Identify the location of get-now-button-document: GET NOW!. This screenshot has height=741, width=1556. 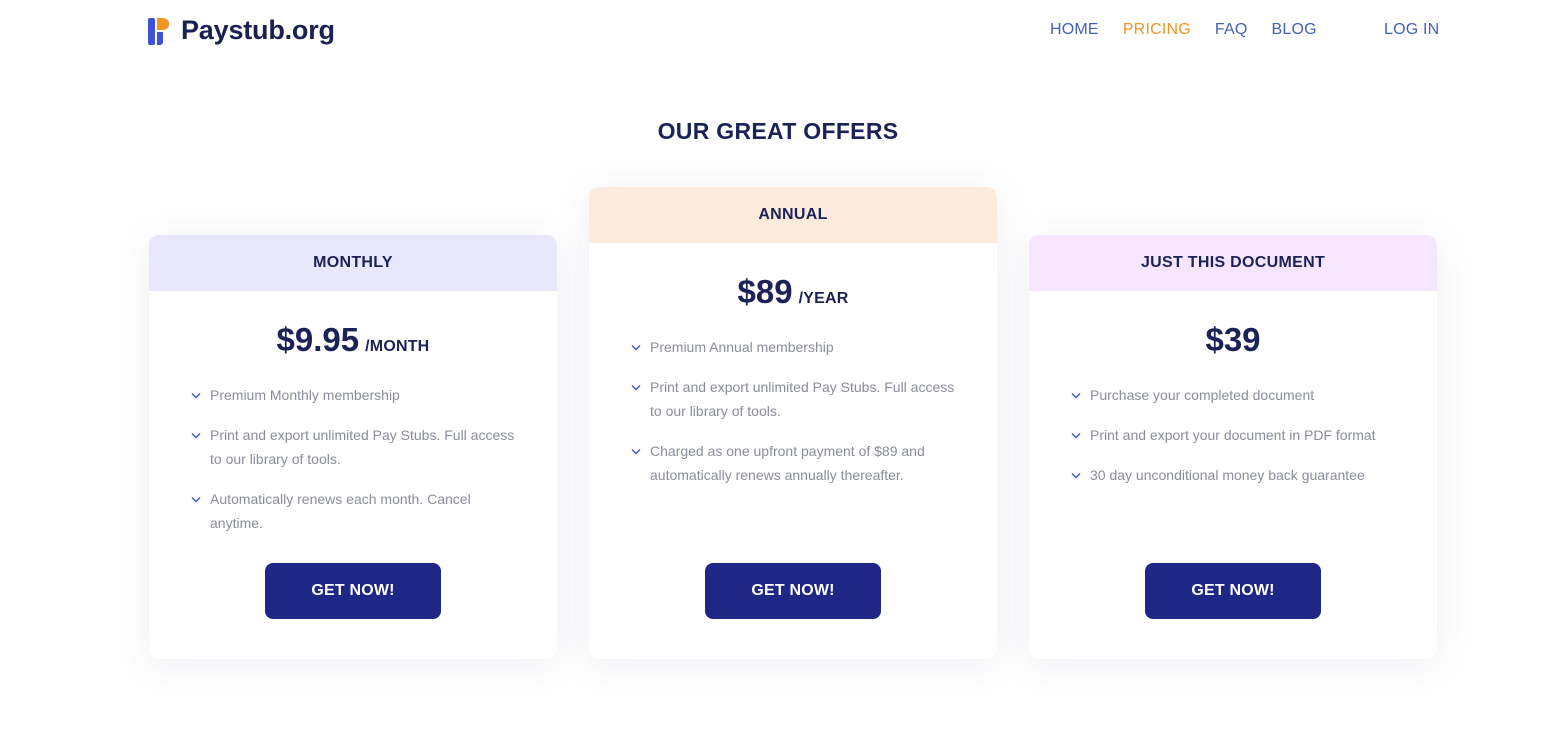
(1233, 591).